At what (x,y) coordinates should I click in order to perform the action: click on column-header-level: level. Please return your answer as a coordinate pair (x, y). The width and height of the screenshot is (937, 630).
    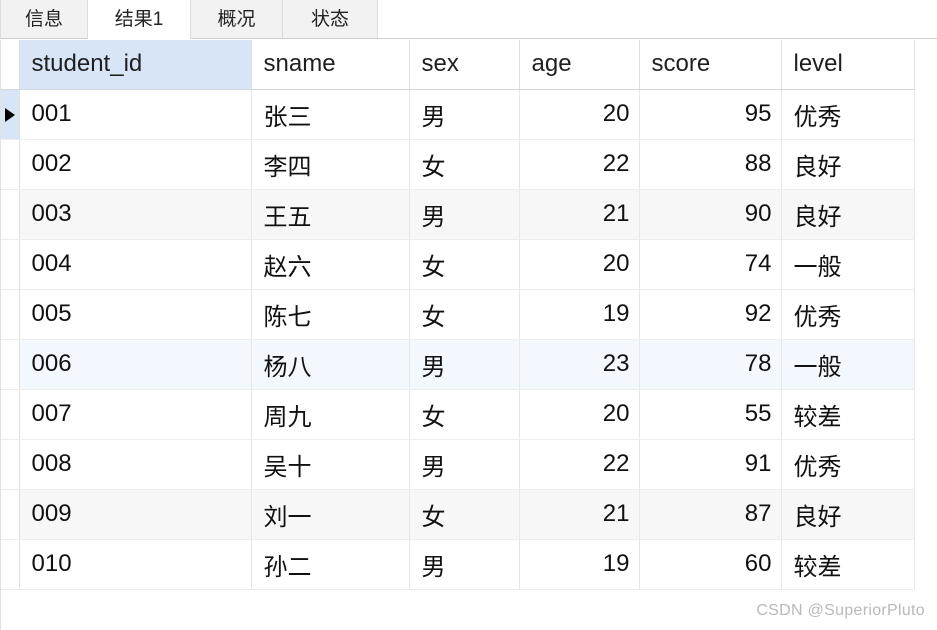
    Looking at the image, I should click on (848, 65).